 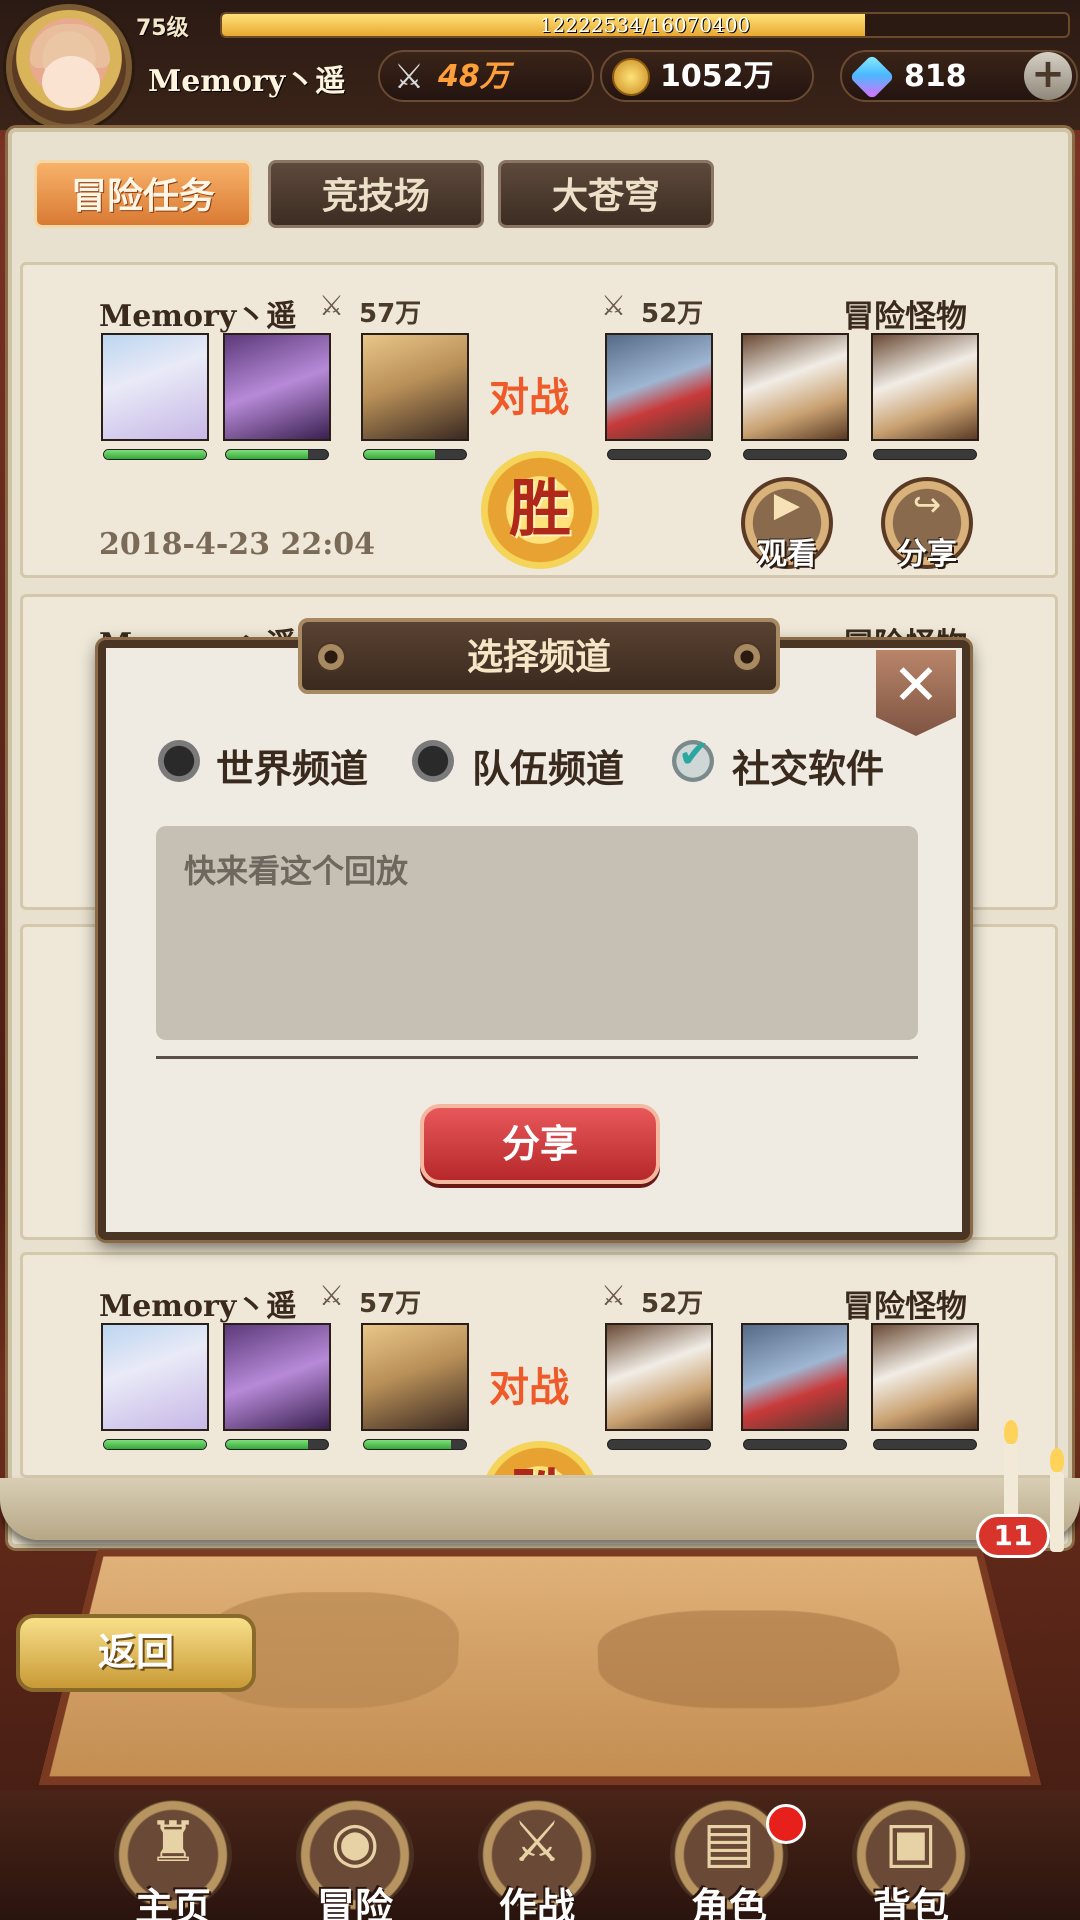 I want to click on nav-adventure: ◉ 冒险, so click(x=355, y=1860).